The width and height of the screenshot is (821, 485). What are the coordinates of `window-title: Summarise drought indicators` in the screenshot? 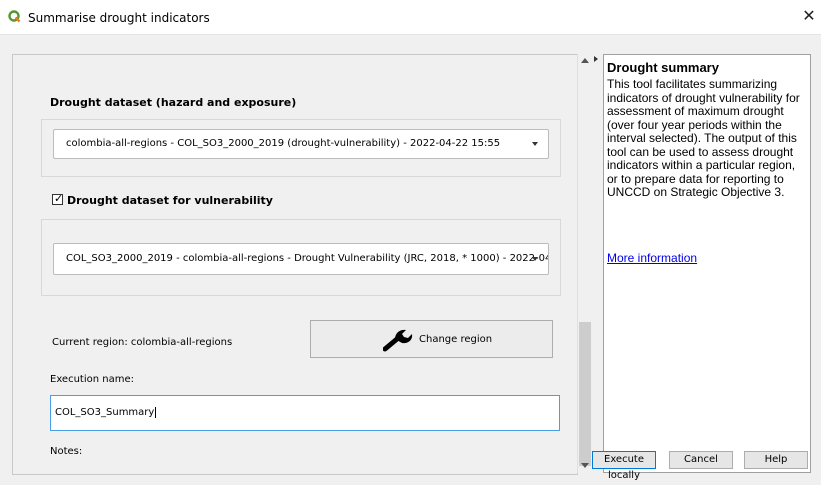 It's located at (119, 18).